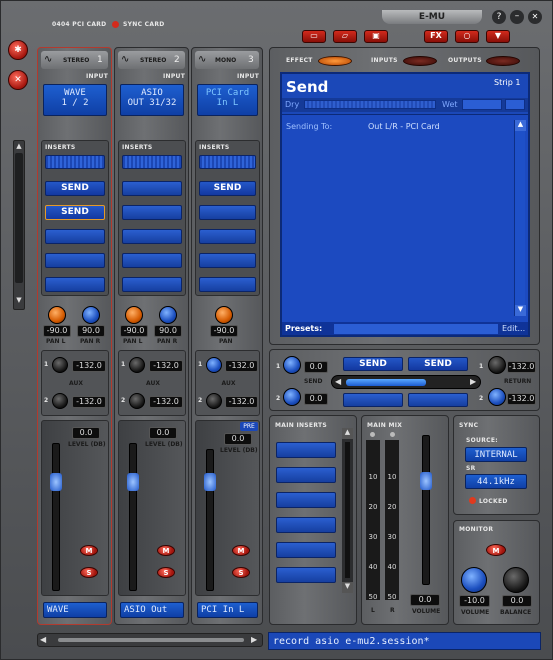 Image resolution: width=553 pixels, height=660 pixels. Describe the element at coordinates (436, 36) in the screenshot. I see `fx-button: FX` at that location.